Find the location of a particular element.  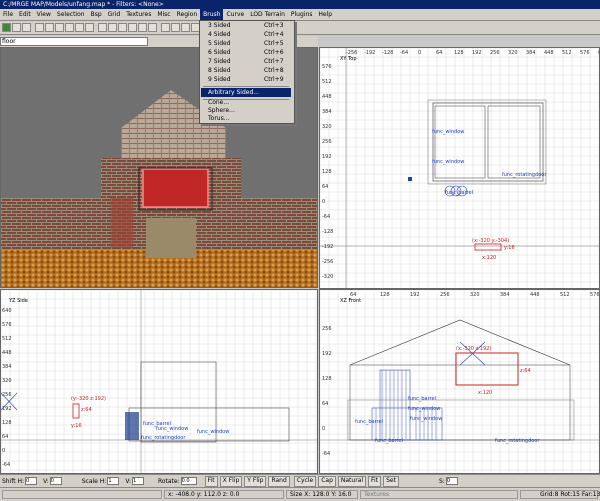

select-touching-icon is located at coordinates (122, 27).